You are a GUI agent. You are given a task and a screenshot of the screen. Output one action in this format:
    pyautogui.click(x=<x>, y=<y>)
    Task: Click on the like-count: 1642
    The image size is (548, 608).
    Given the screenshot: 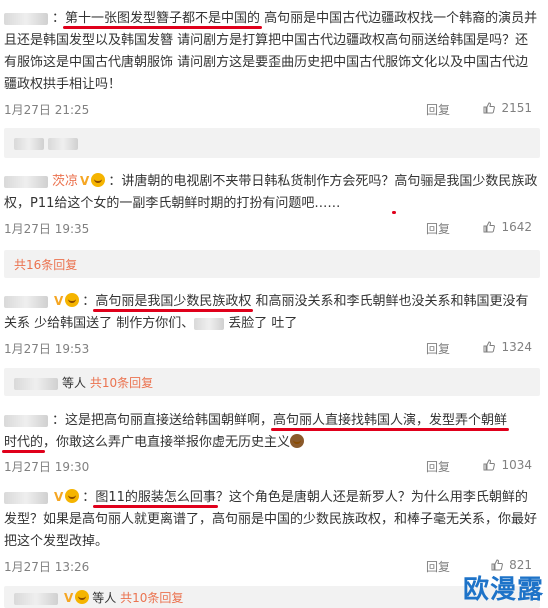 What is the action you would take?
    pyautogui.click(x=516, y=227)
    